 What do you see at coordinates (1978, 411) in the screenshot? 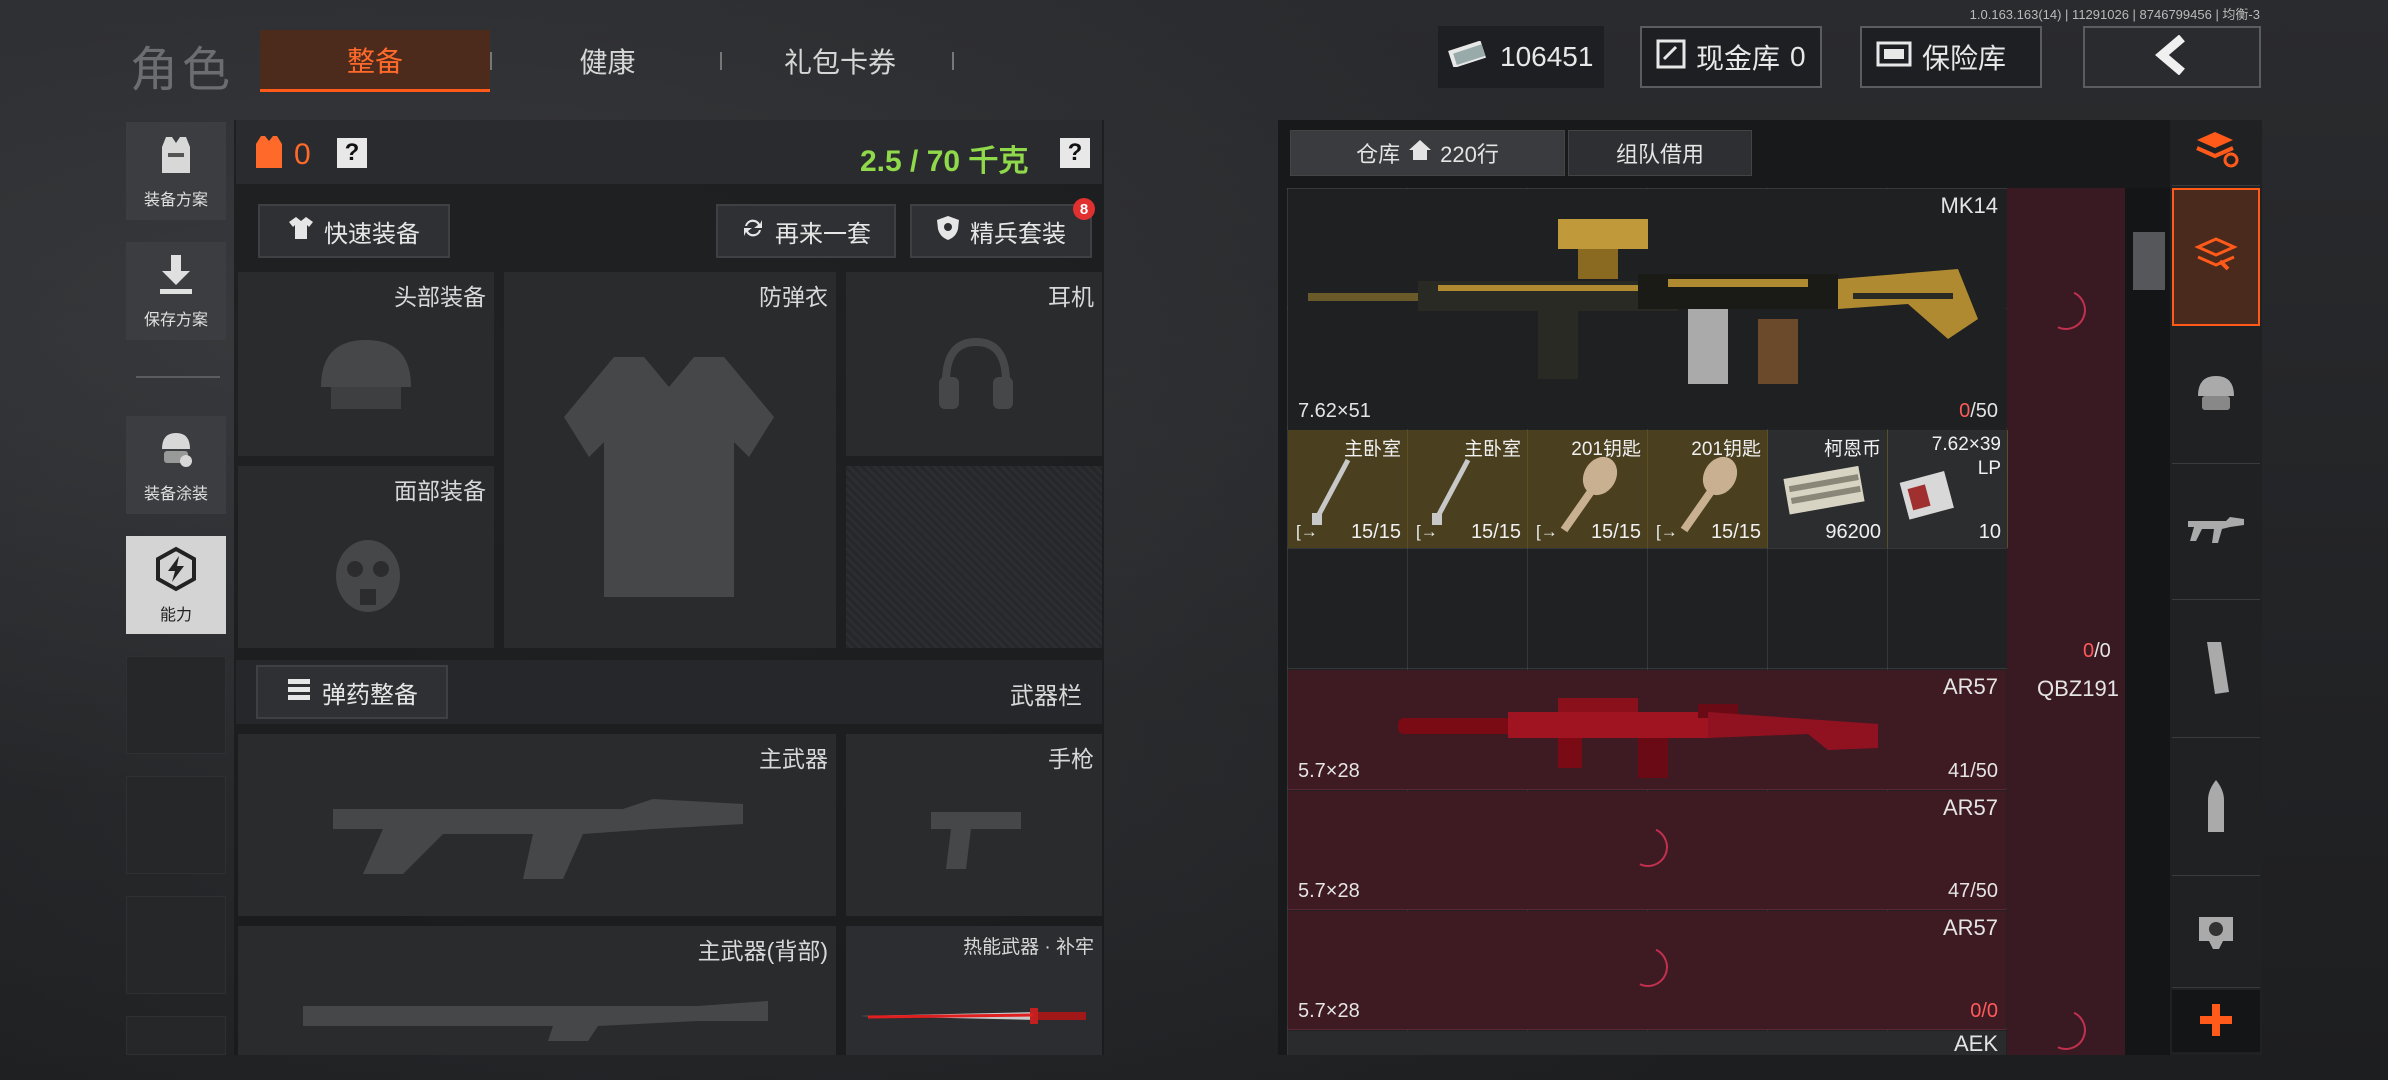
I see `item-durability: 0/50` at bounding box center [1978, 411].